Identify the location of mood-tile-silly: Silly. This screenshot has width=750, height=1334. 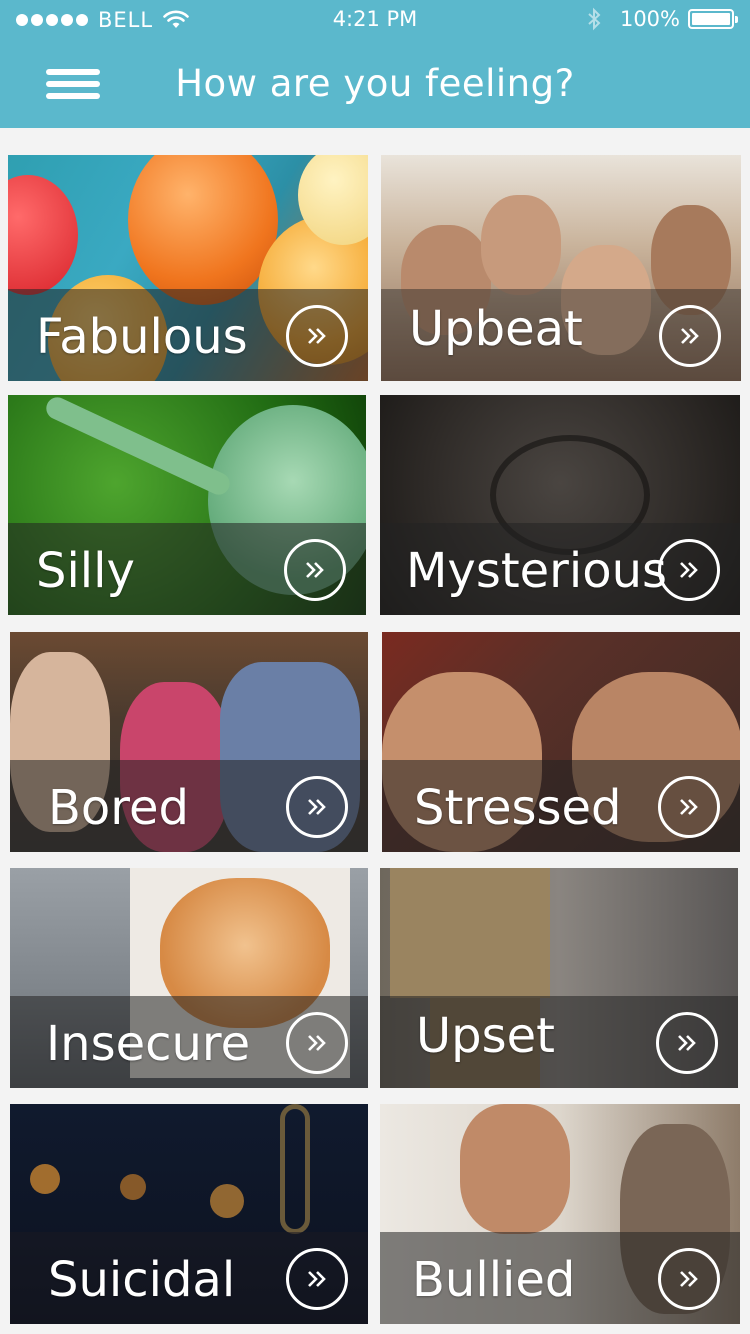
(187, 505).